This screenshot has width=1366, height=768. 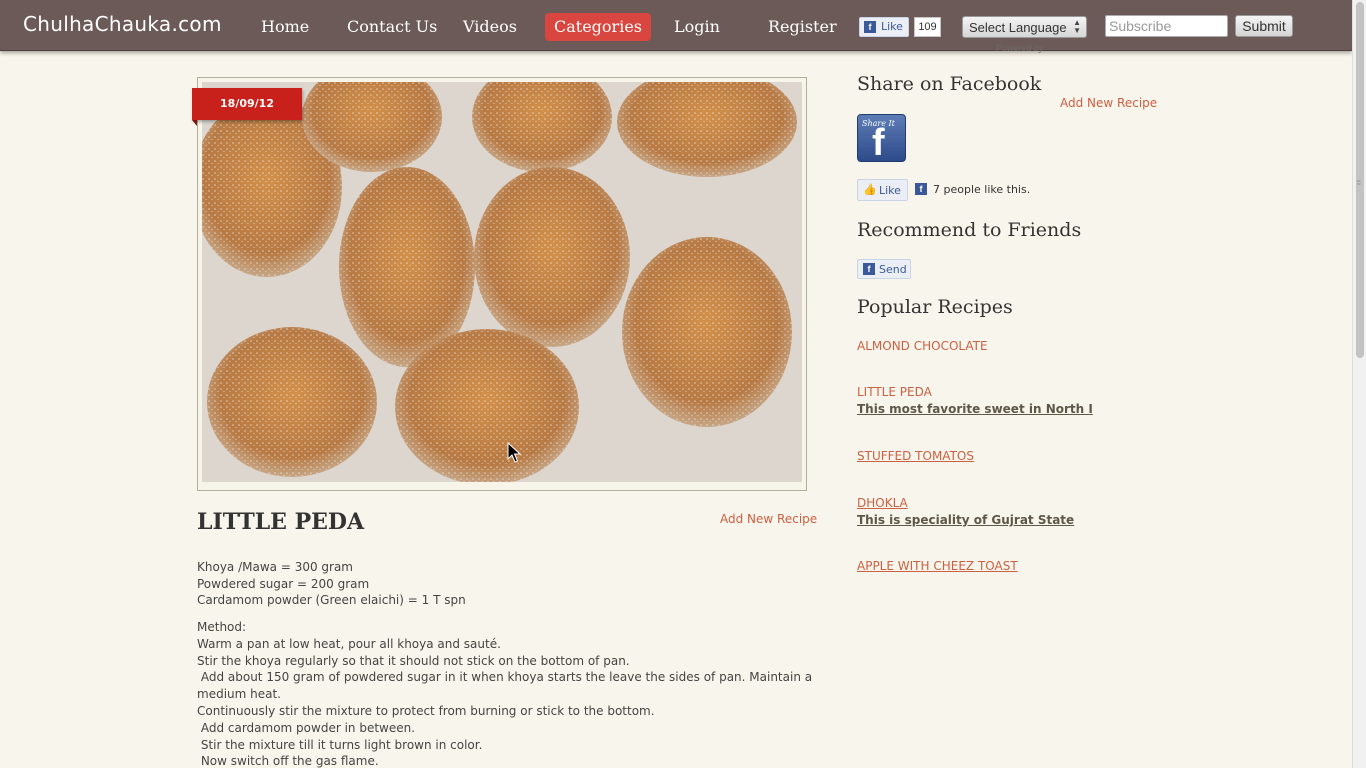 I want to click on popular-recipe-description: This most favorite sweet in North I, so click(x=975, y=409).